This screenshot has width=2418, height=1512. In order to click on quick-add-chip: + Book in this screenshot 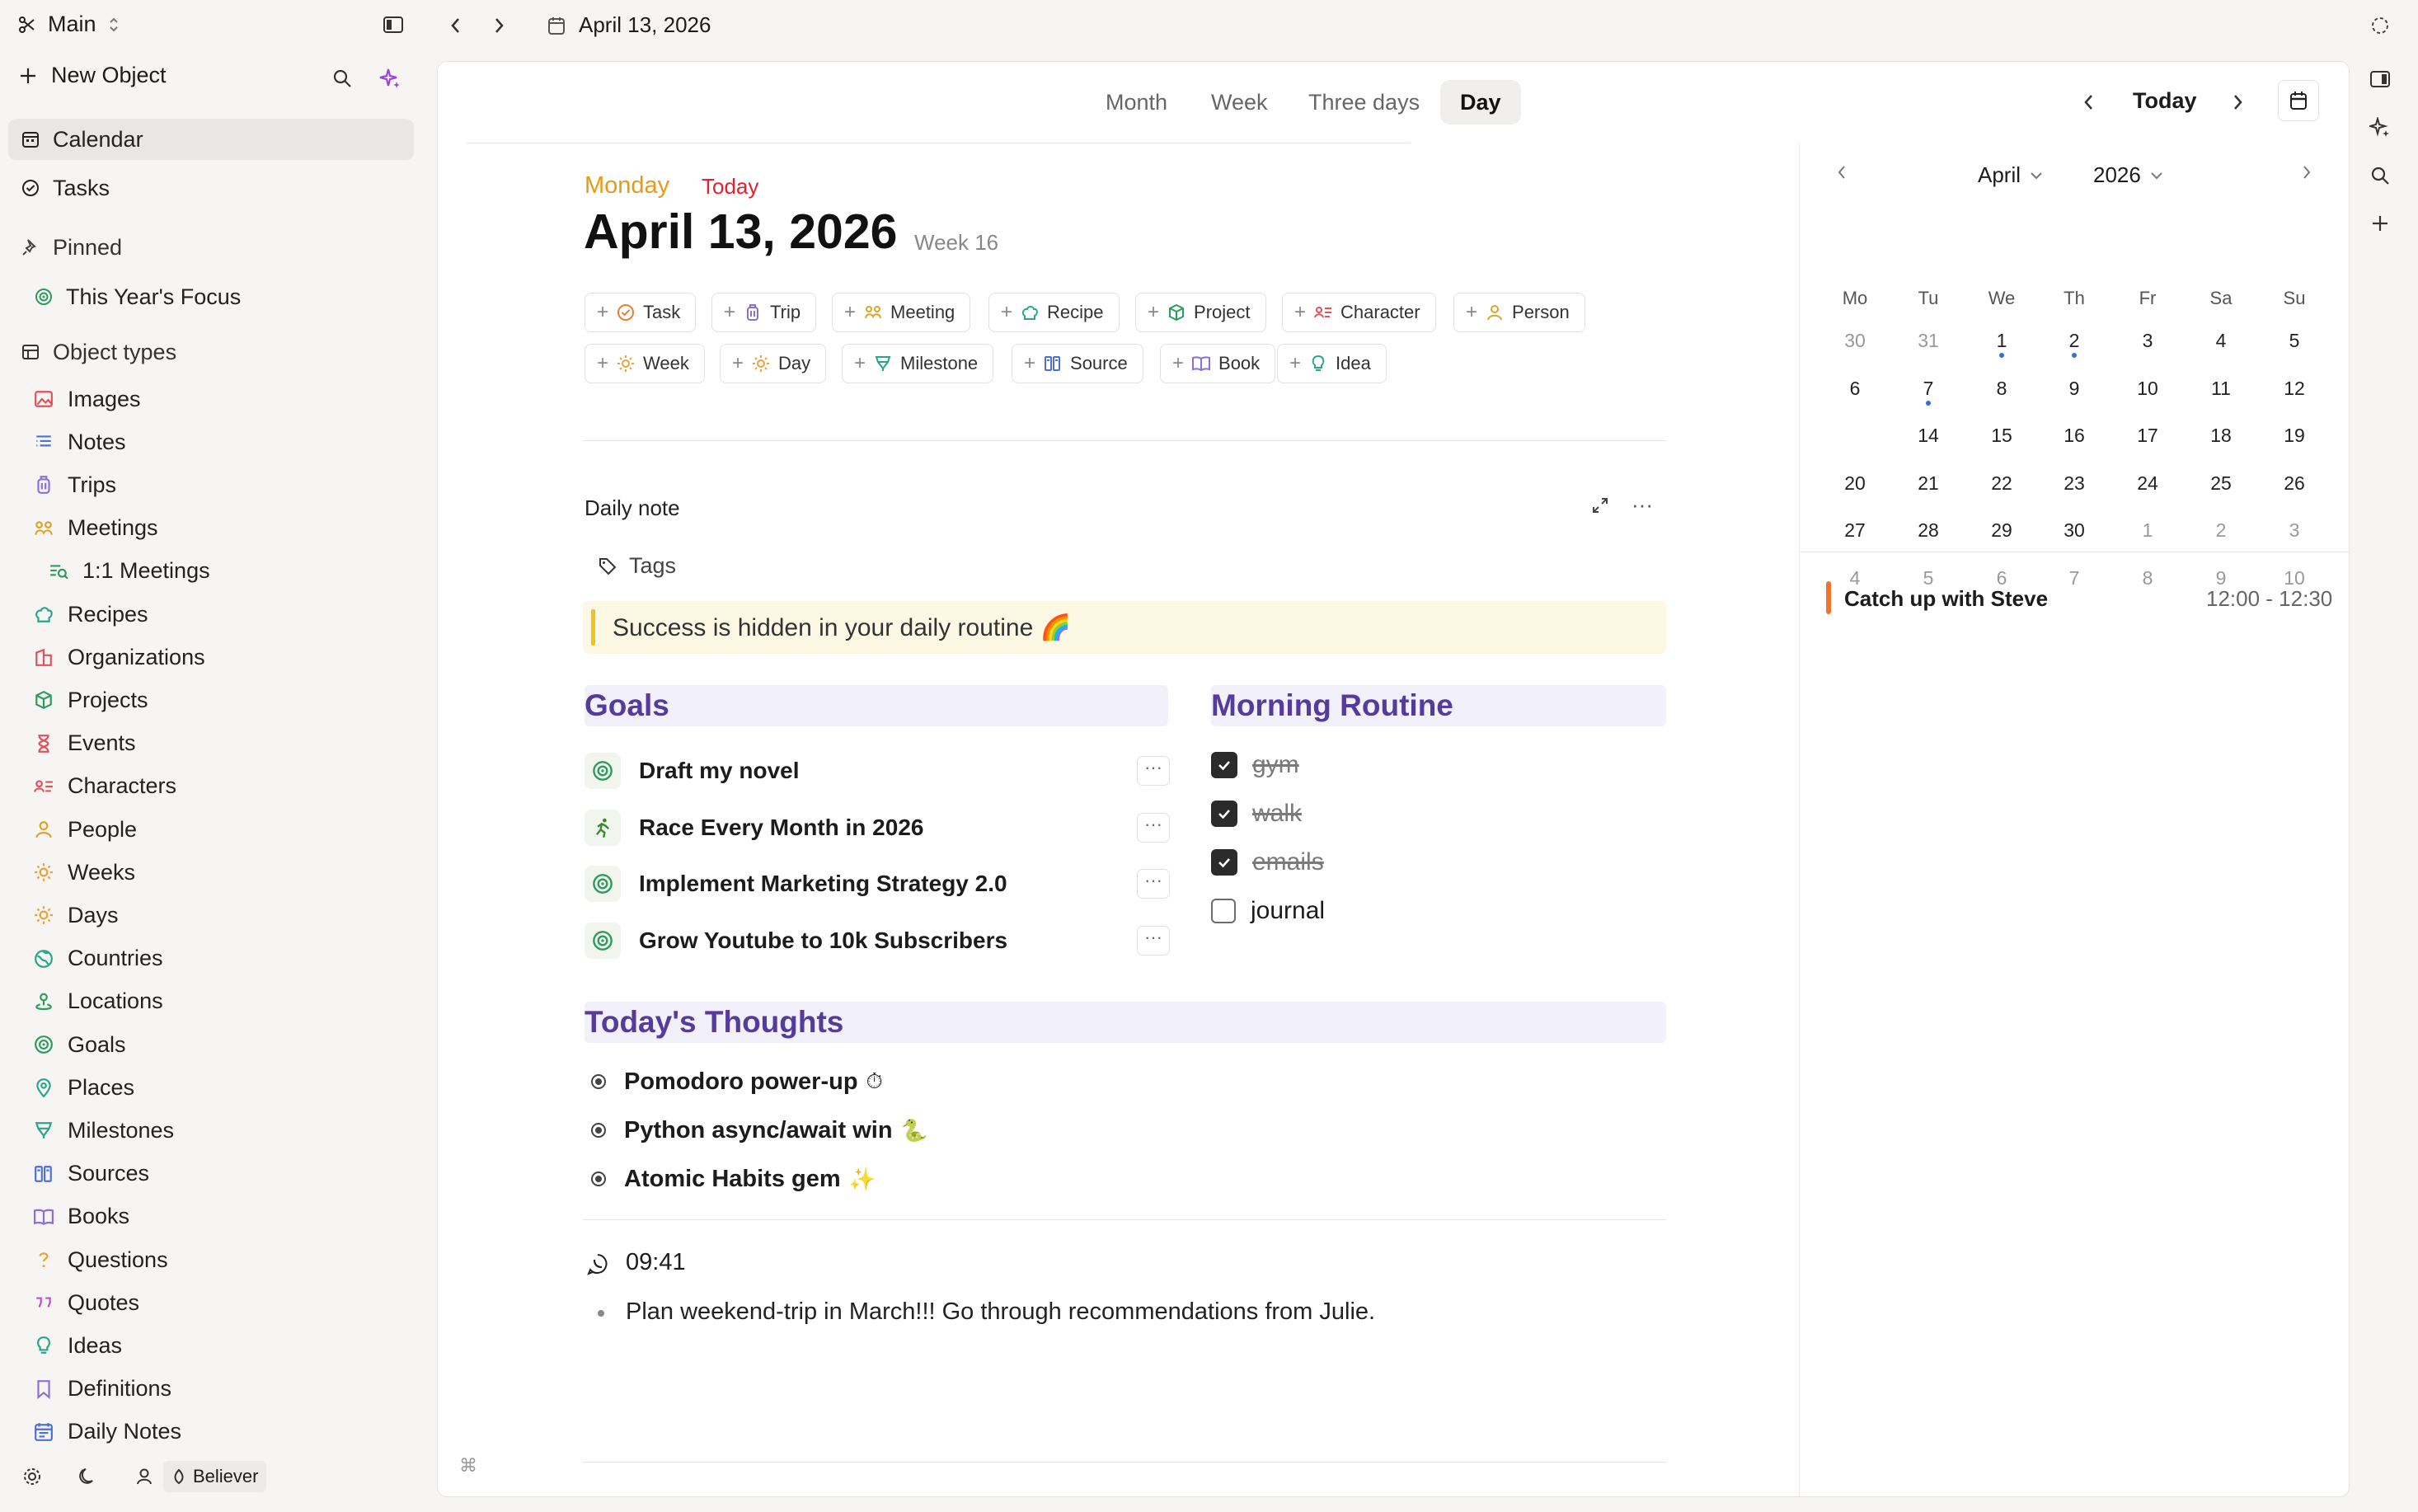, I will do `click(1218, 364)`.